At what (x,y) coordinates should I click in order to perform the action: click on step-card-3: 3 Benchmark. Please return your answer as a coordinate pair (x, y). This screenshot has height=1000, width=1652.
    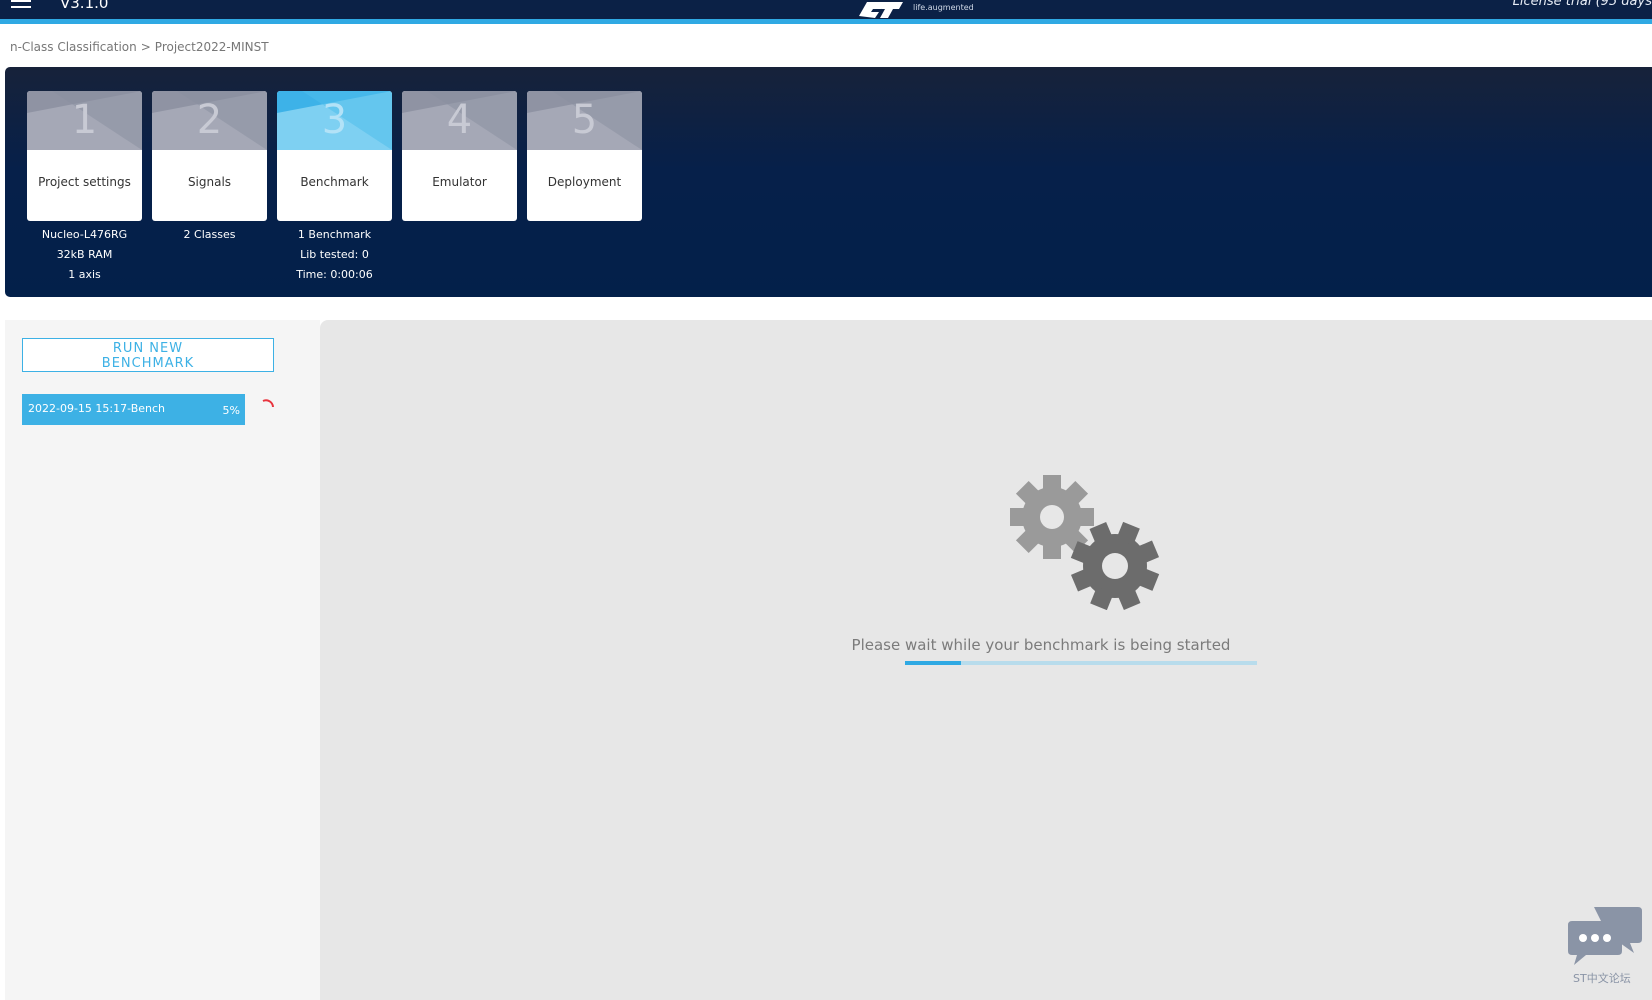
    Looking at the image, I should click on (334, 156).